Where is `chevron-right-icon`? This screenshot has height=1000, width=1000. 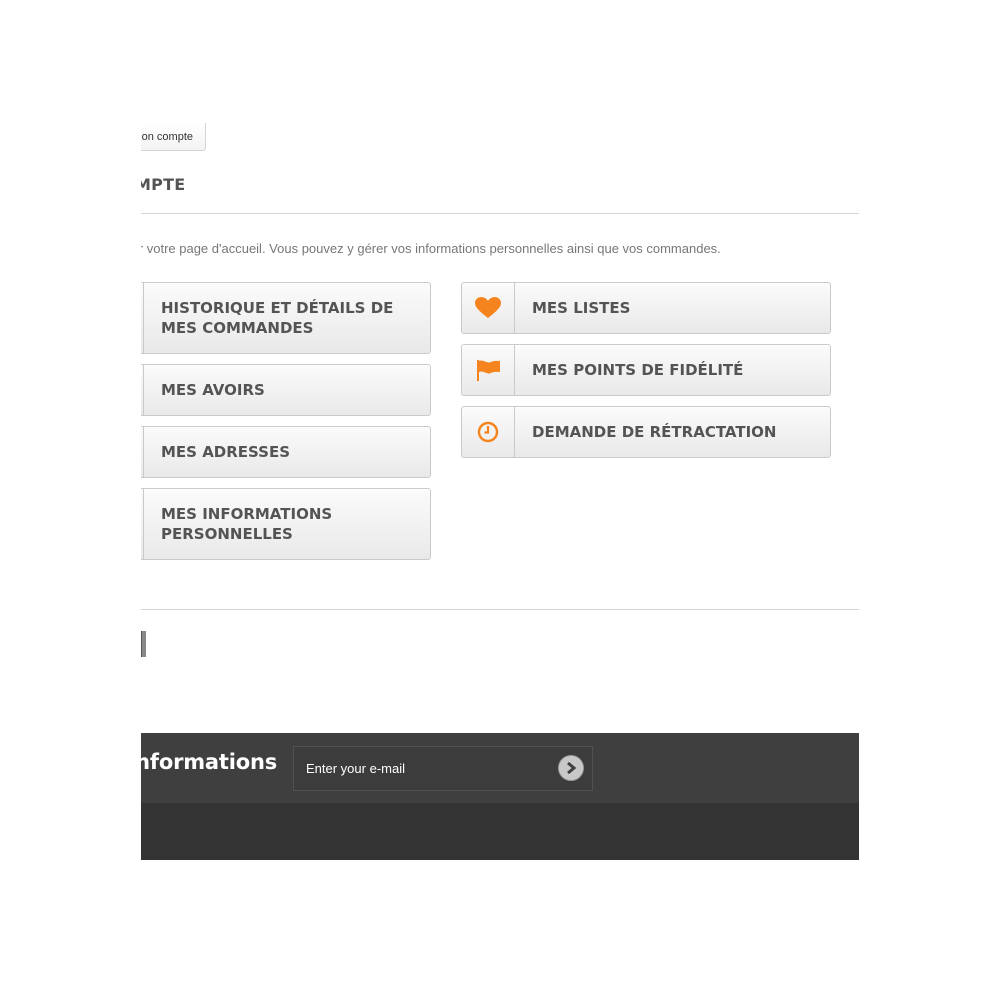
chevron-right-icon is located at coordinates (571, 768).